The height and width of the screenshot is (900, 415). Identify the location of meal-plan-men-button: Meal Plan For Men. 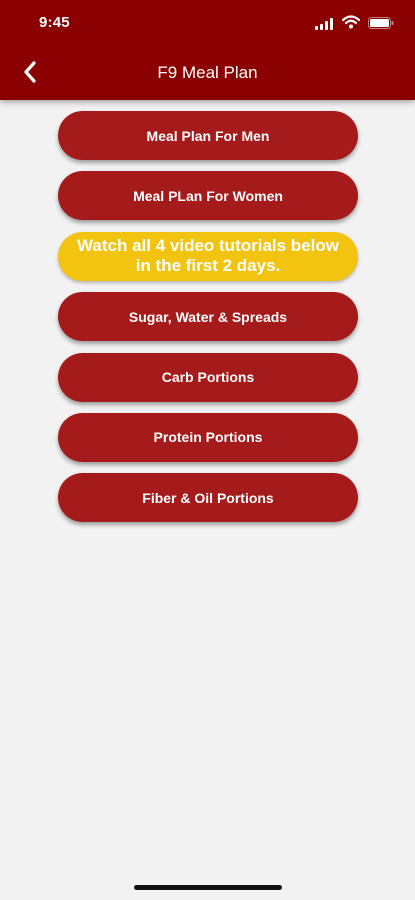
(208, 135).